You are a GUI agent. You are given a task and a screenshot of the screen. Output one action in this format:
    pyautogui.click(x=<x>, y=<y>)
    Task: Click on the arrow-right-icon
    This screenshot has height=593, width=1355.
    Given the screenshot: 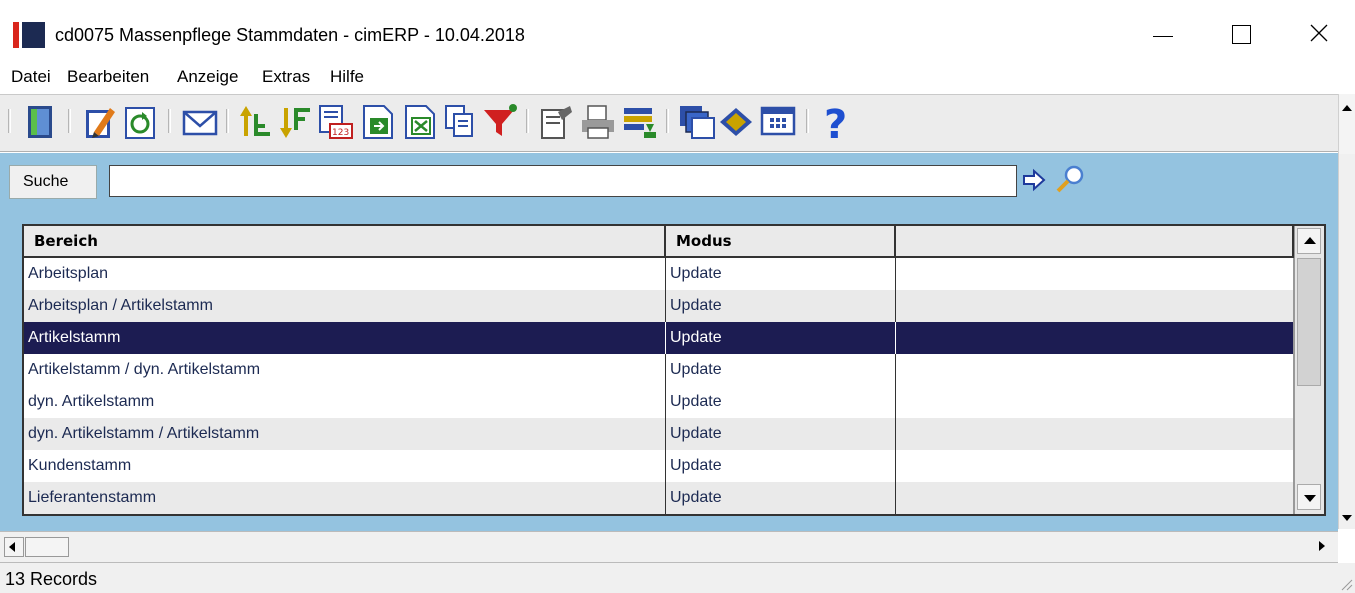 What is the action you would take?
    pyautogui.click(x=1034, y=180)
    